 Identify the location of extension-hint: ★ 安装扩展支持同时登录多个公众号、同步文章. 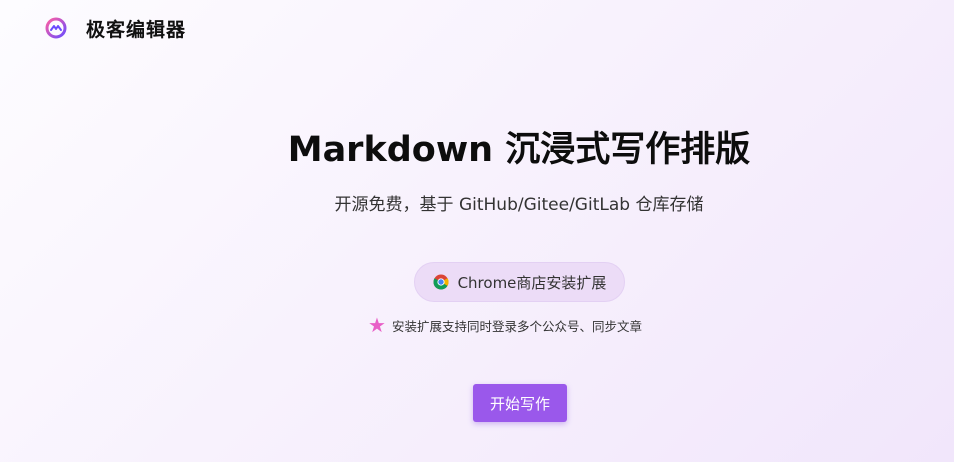
(505, 325).